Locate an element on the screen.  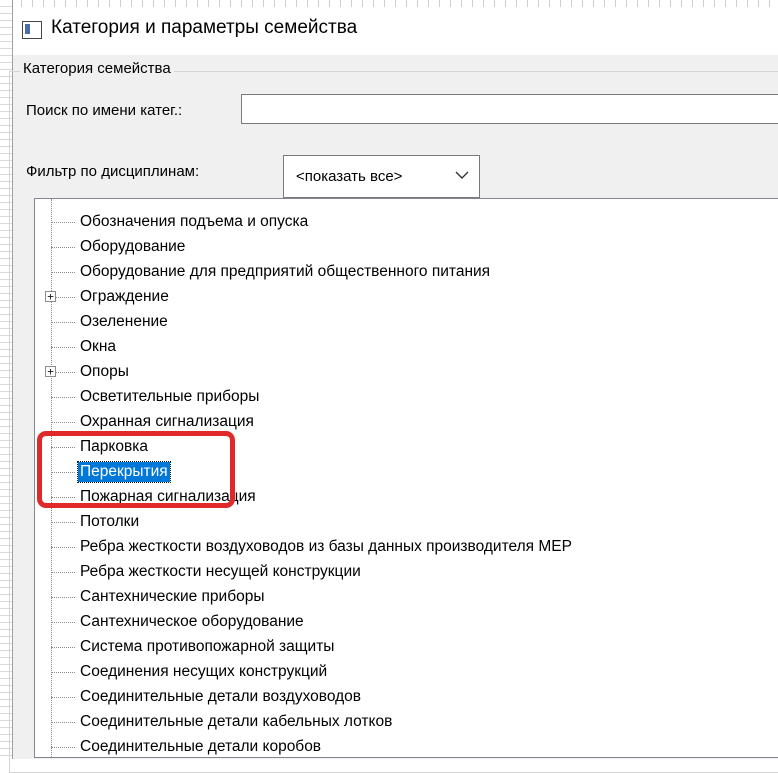
tree-item: Потолки is located at coordinates (405, 522).